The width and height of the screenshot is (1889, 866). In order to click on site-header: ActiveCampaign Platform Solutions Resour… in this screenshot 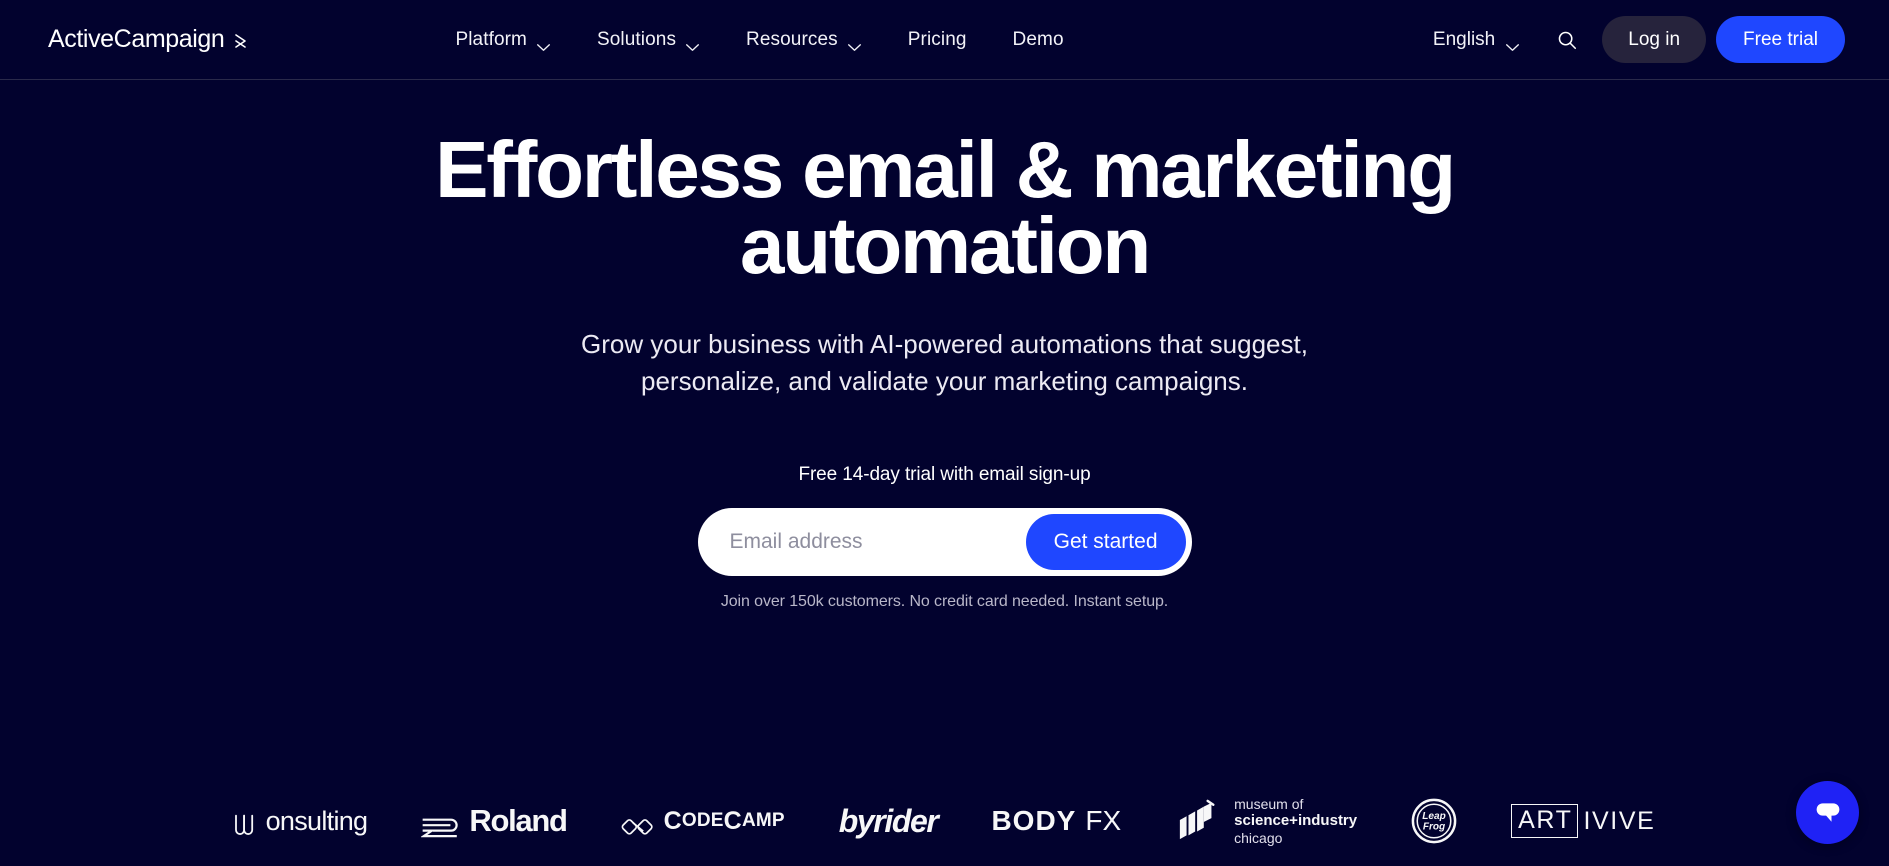, I will do `click(944, 40)`.